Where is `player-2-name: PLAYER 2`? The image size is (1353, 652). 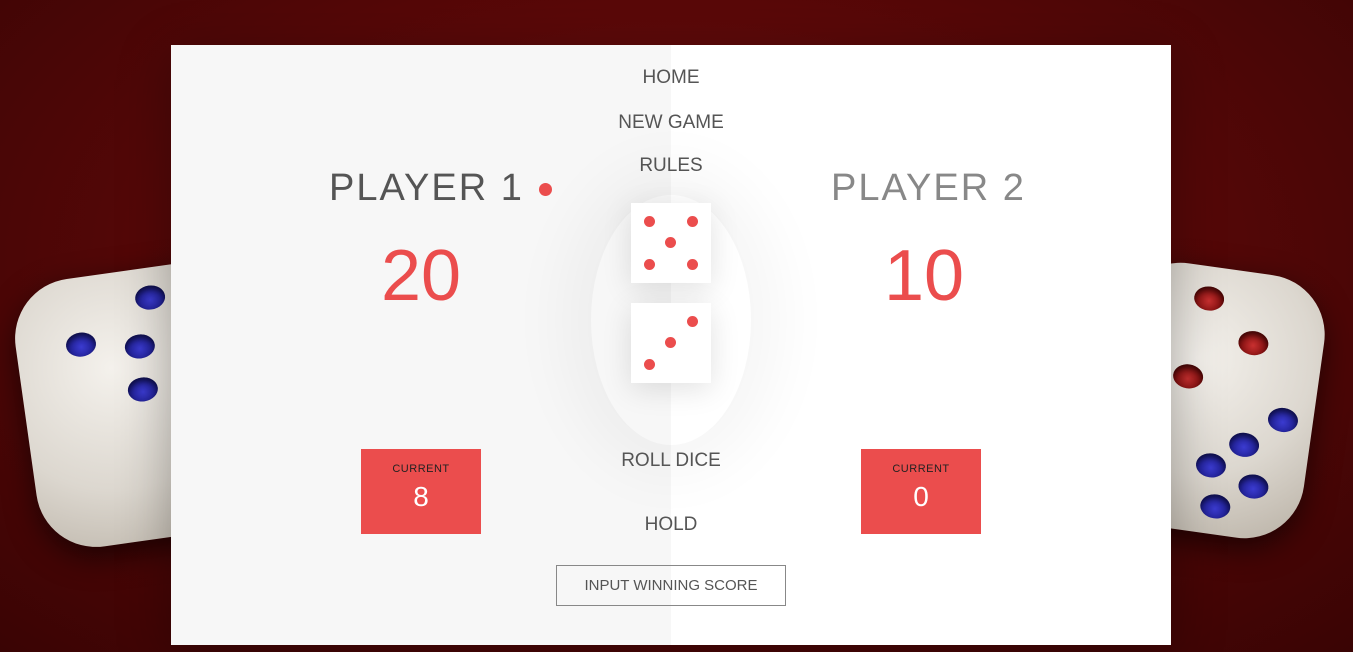
player-2-name: PLAYER 2 is located at coordinates (928, 188).